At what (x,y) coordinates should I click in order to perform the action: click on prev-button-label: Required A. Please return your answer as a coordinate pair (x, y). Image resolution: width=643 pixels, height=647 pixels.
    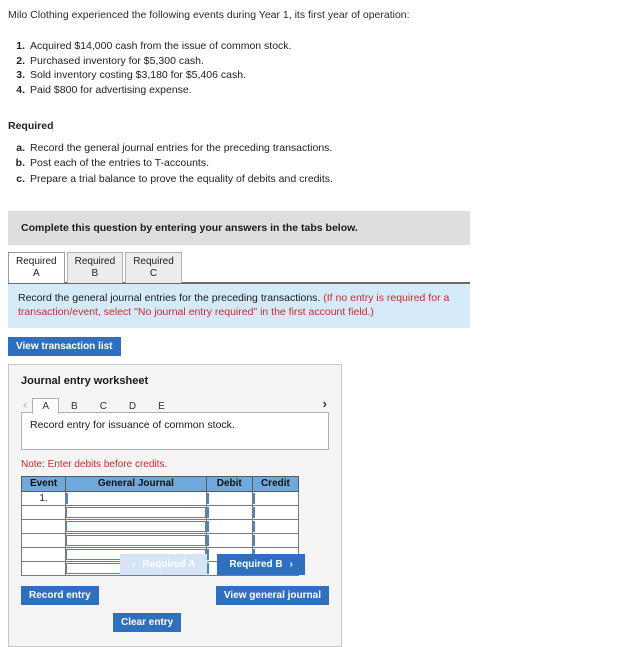
    Looking at the image, I should click on (169, 564).